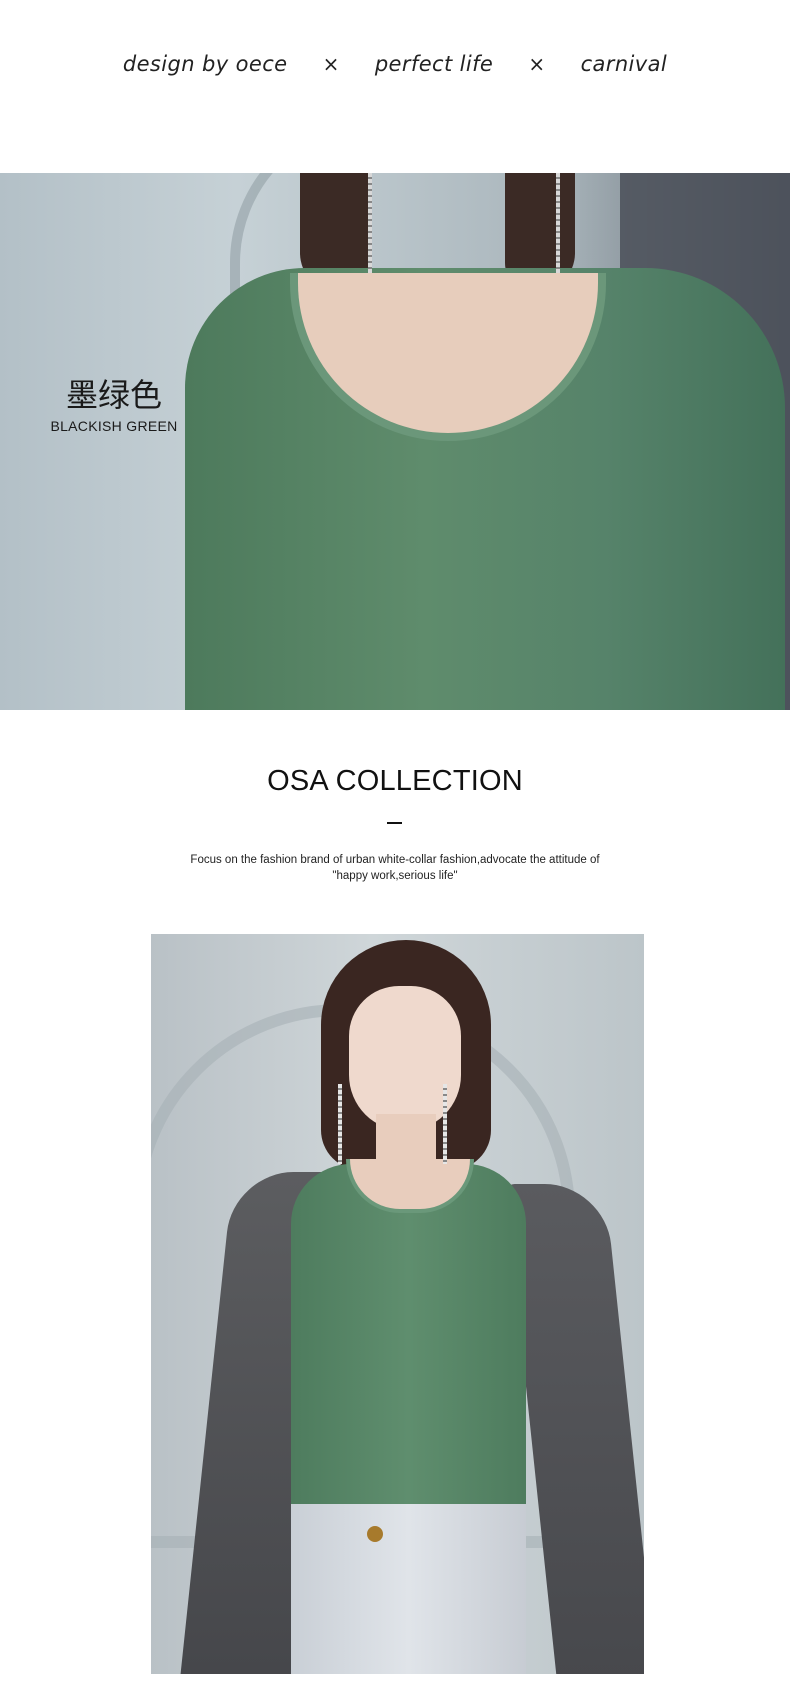 This screenshot has width=790, height=1696. What do you see at coordinates (624, 64) in the screenshot?
I see `tagline-carnival: carnival` at bounding box center [624, 64].